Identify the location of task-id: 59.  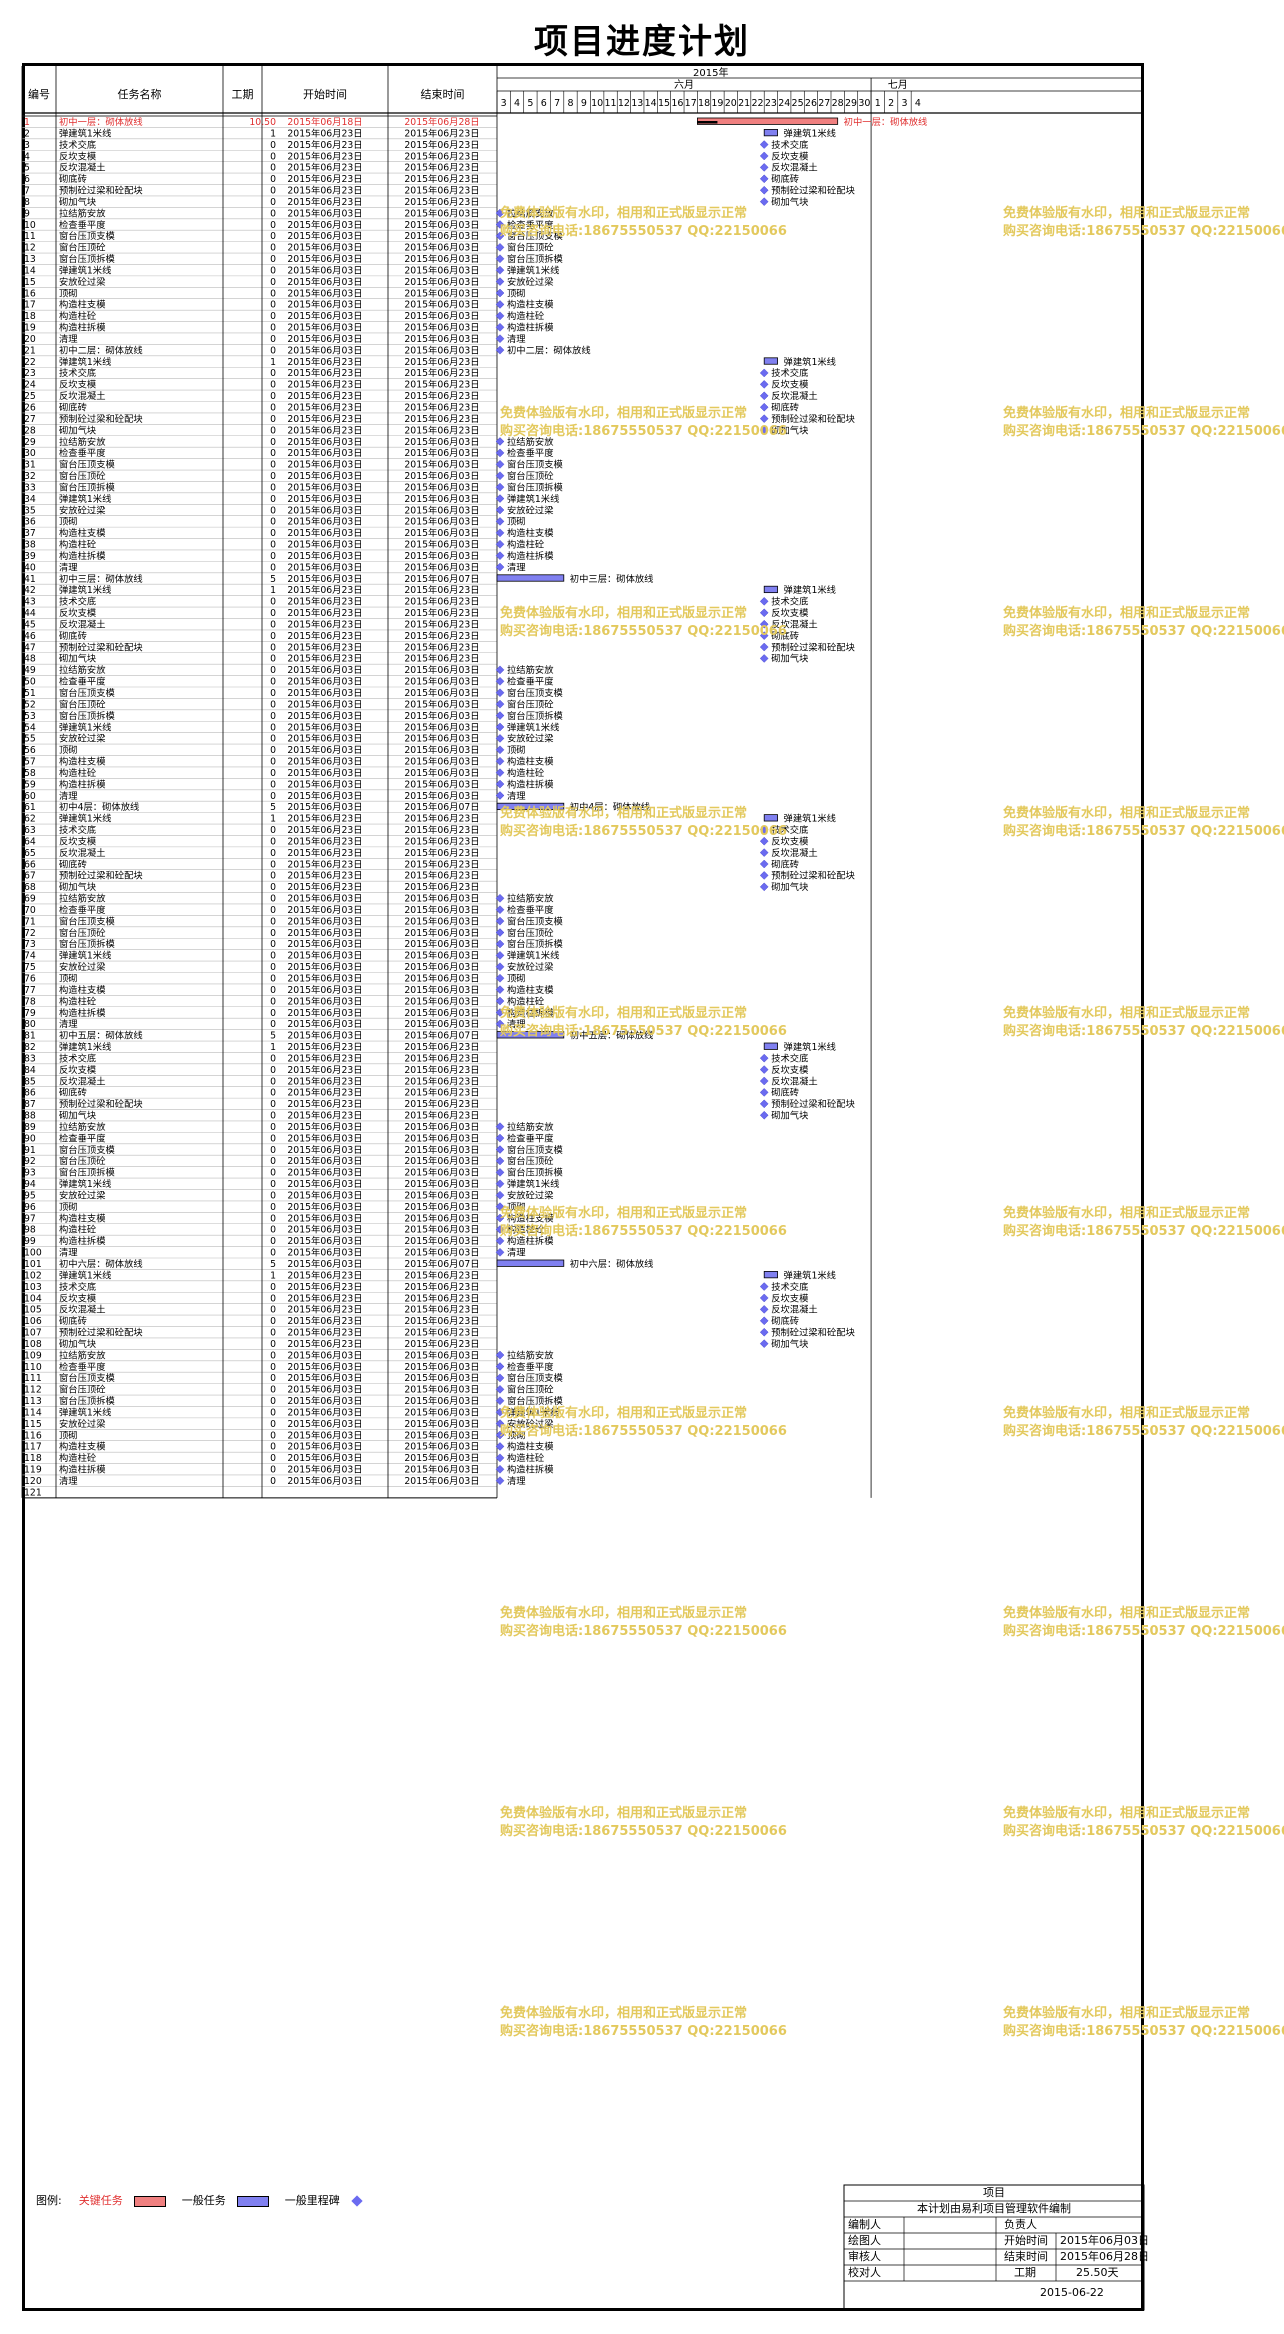
(30, 784).